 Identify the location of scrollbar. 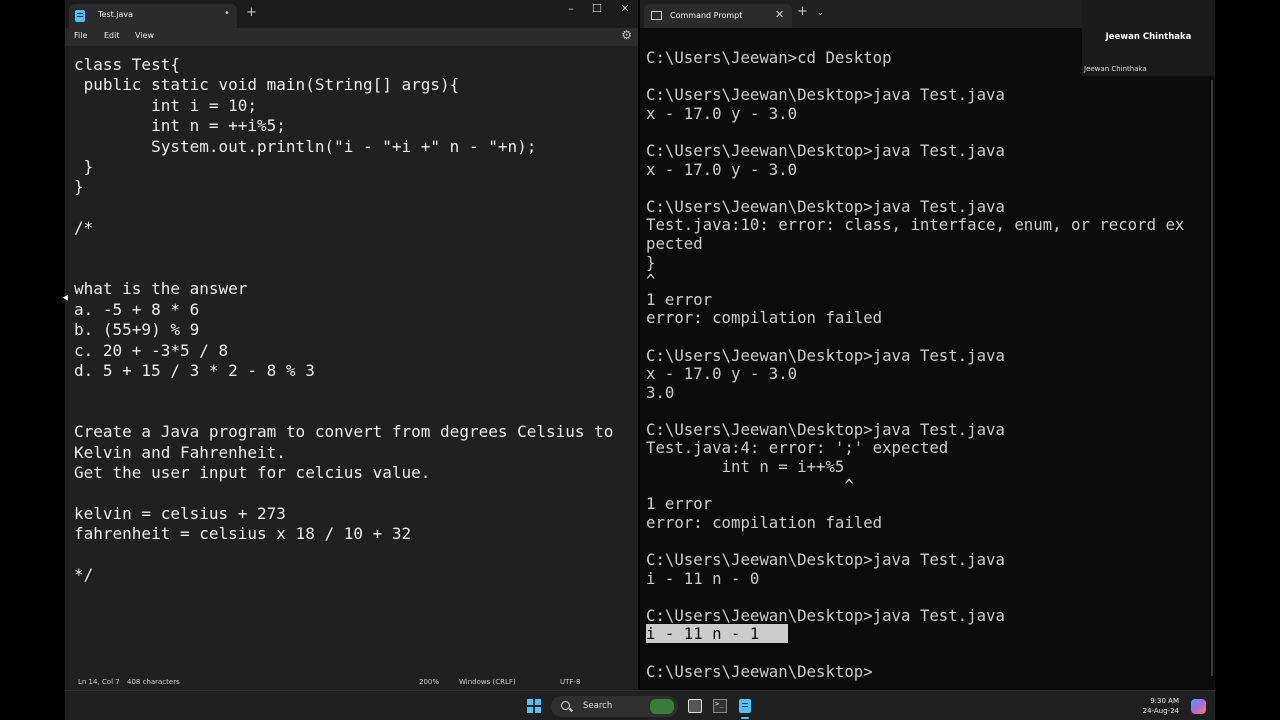
(1212, 378).